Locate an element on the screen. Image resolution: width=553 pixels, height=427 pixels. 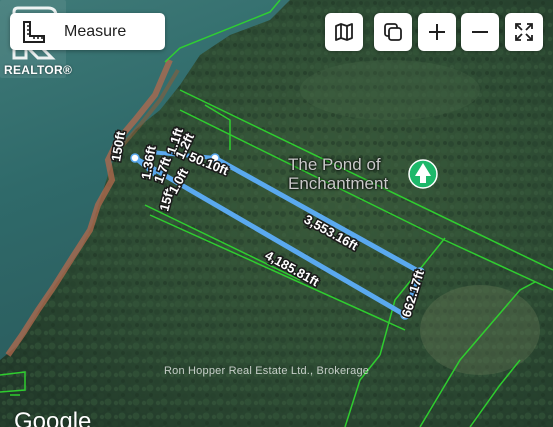
google-logo: Google is located at coordinates (53, 417).